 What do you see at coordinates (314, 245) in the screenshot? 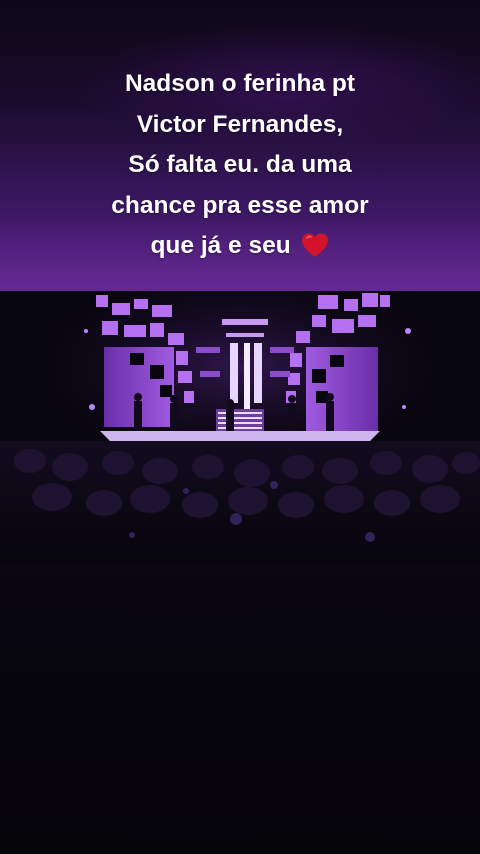
I see `heart-emoji-icon` at bounding box center [314, 245].